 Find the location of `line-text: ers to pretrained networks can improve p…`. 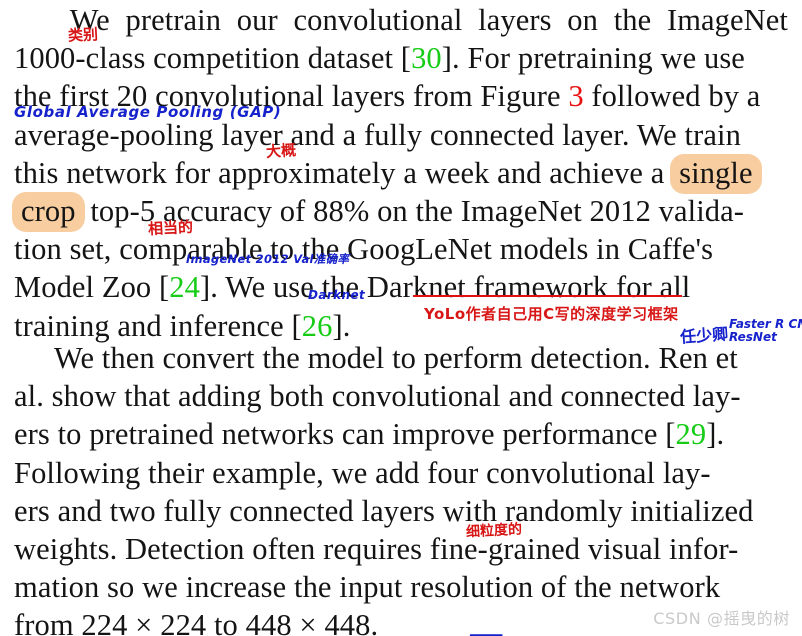

line-text: ers to pretrained networks can improve p… is located at coordinates (345, 434).